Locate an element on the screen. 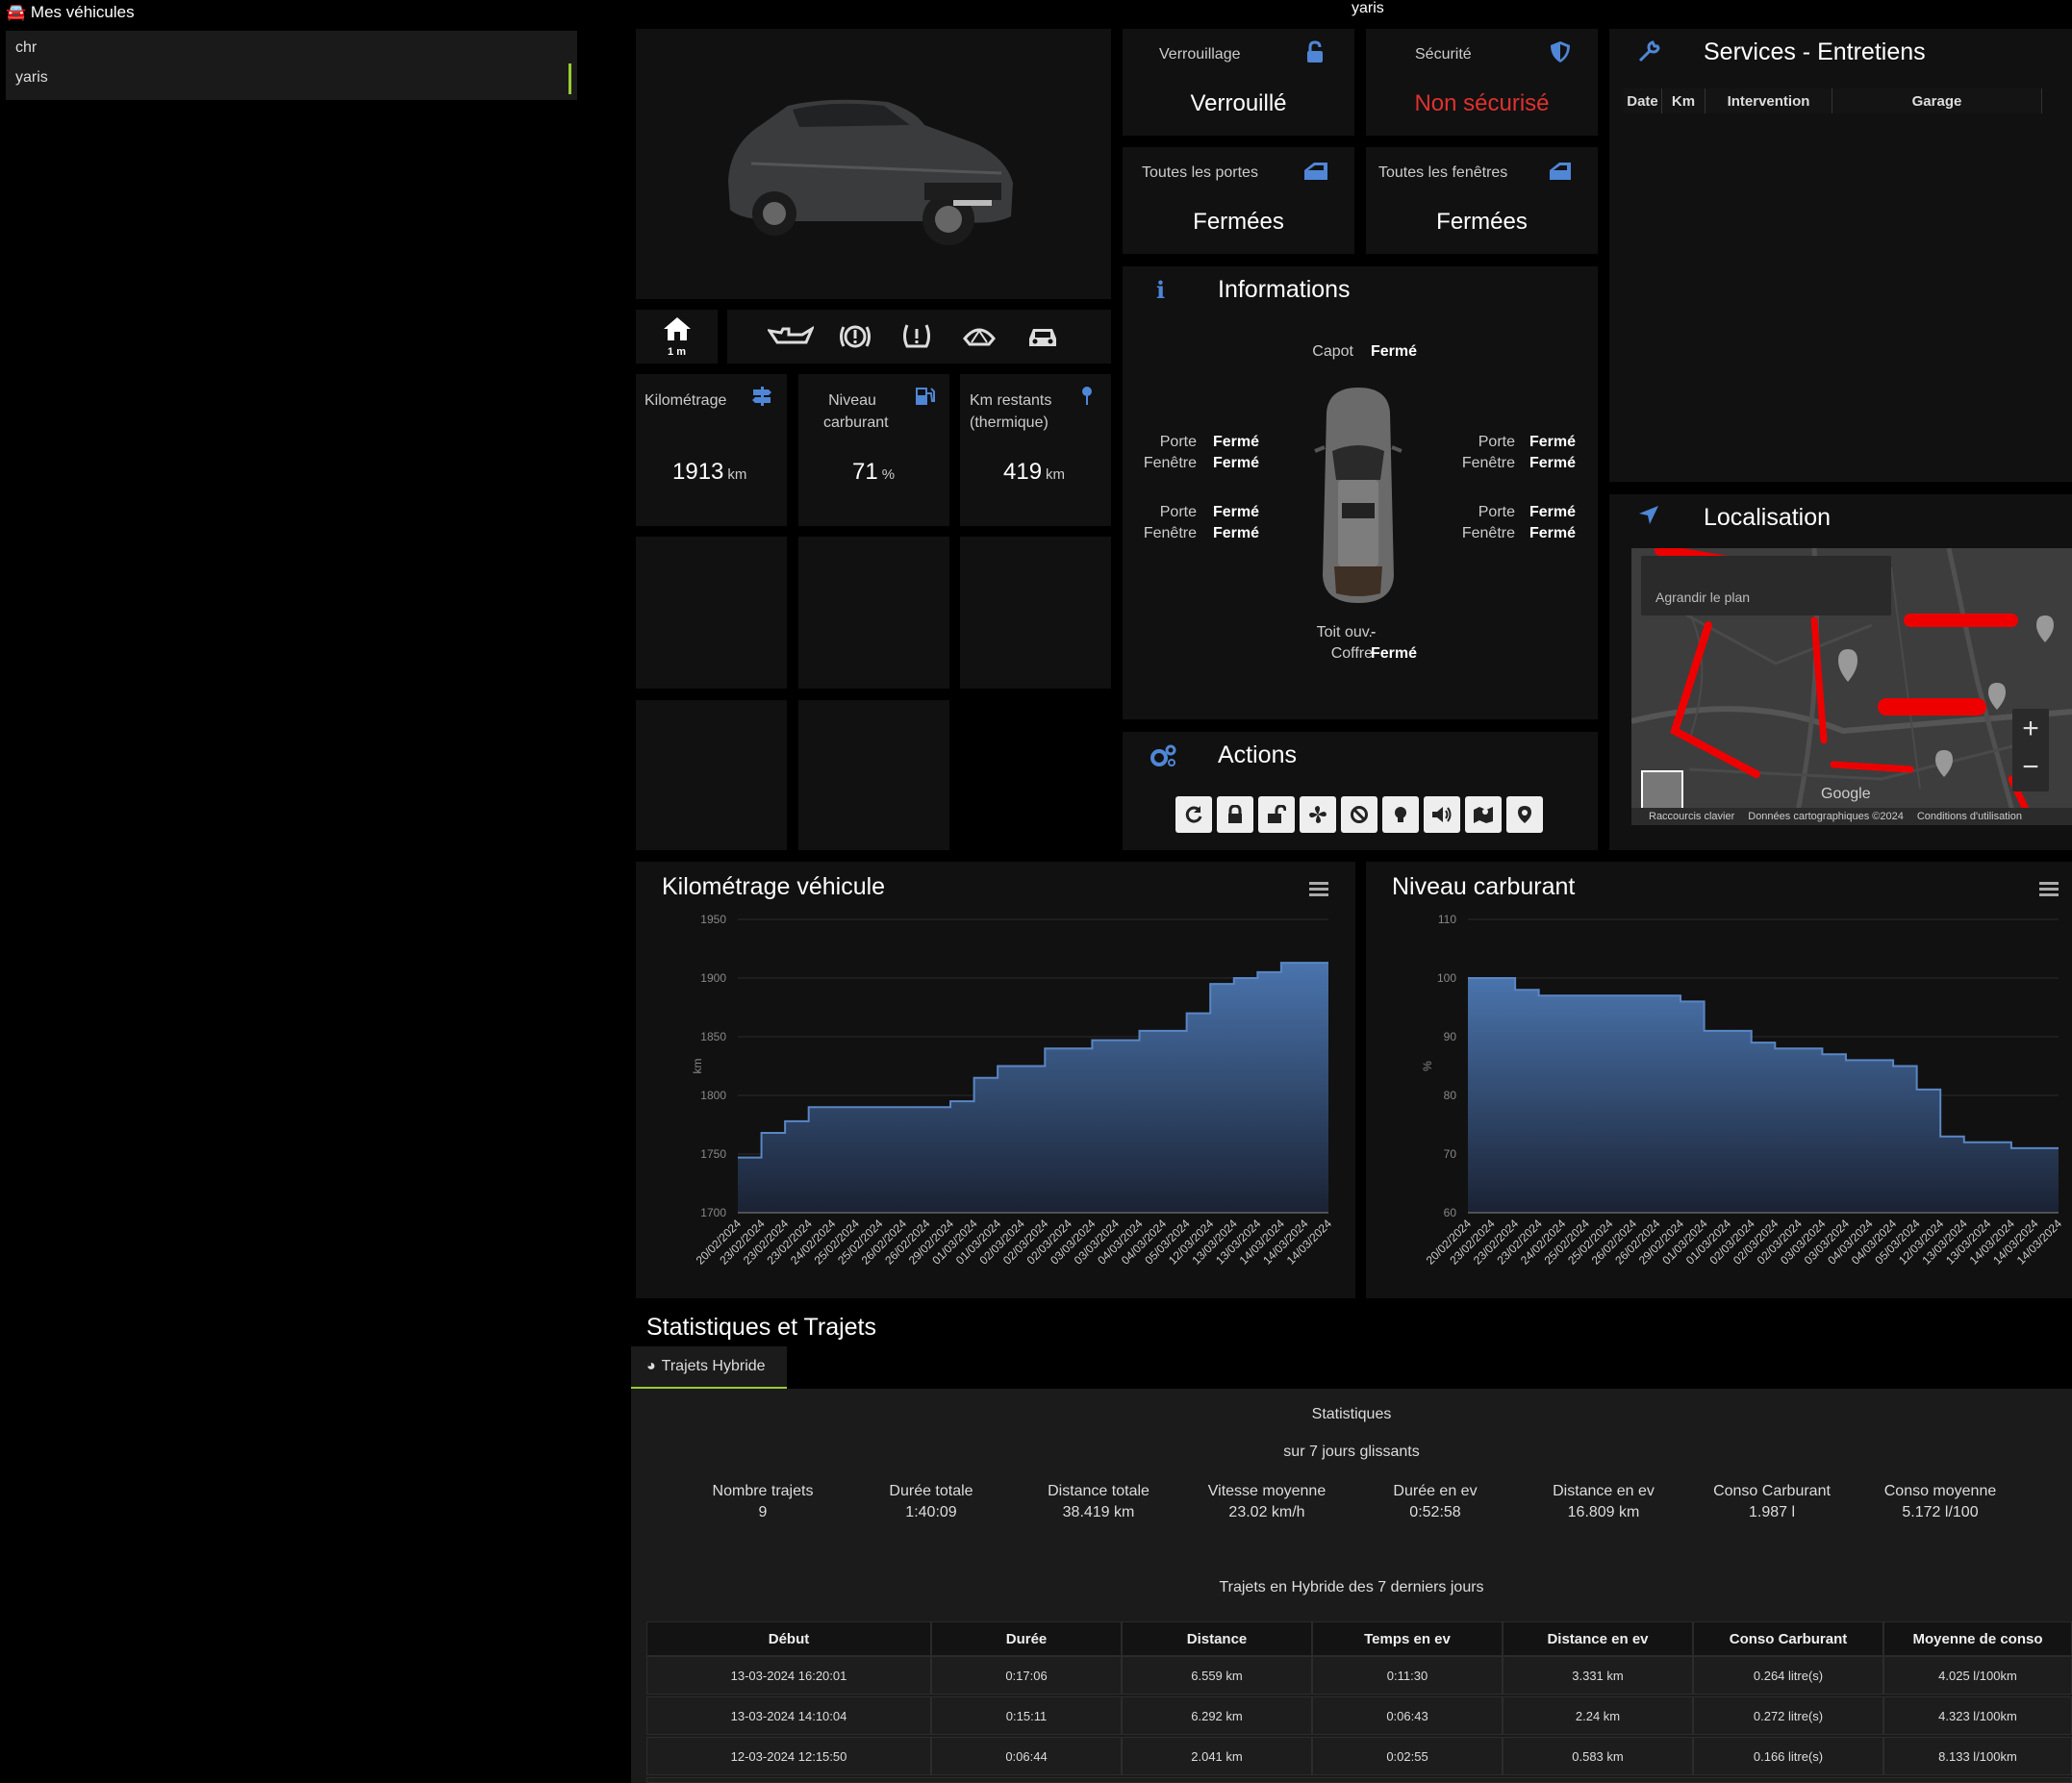 The height and width of the screenshot is (1783, 2072). trunk-label: Coffre is located at coordinates (1352, 653).